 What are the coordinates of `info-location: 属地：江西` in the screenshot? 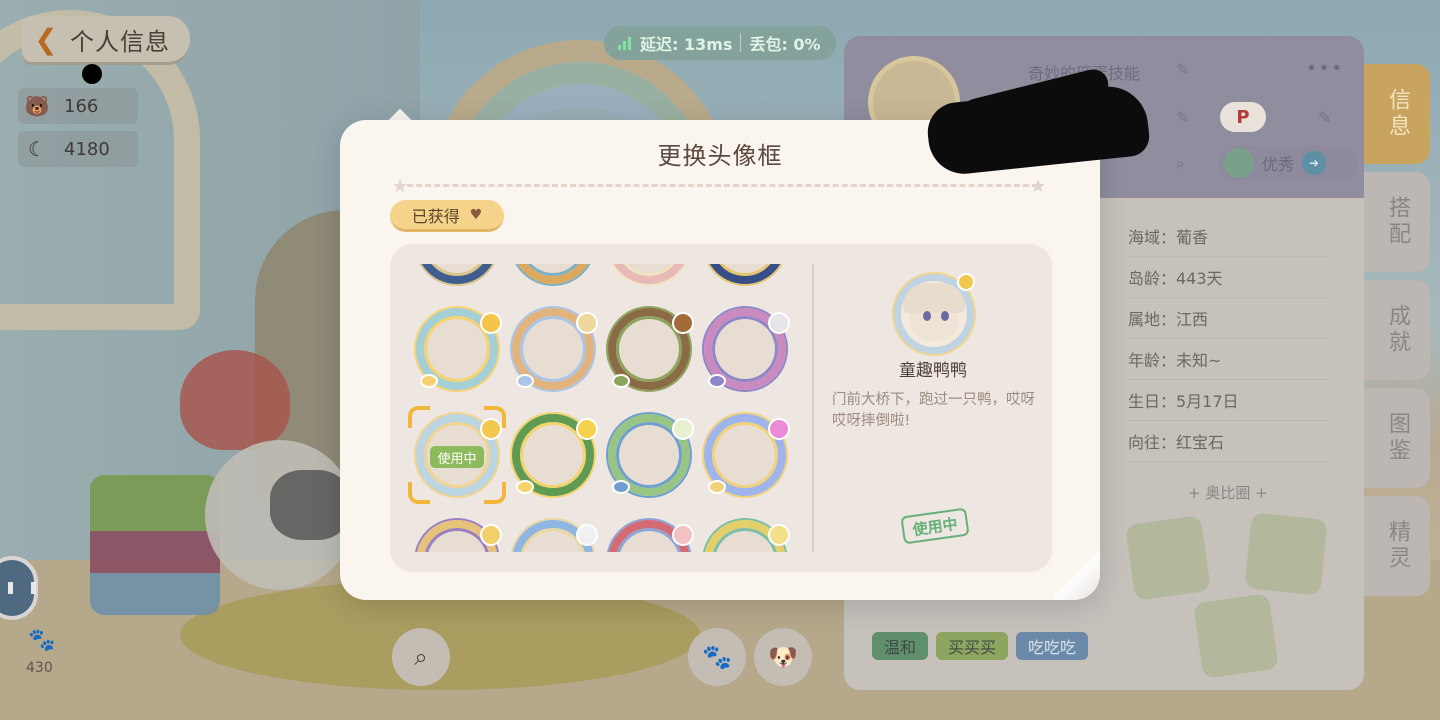 It's located at (1228, 318).